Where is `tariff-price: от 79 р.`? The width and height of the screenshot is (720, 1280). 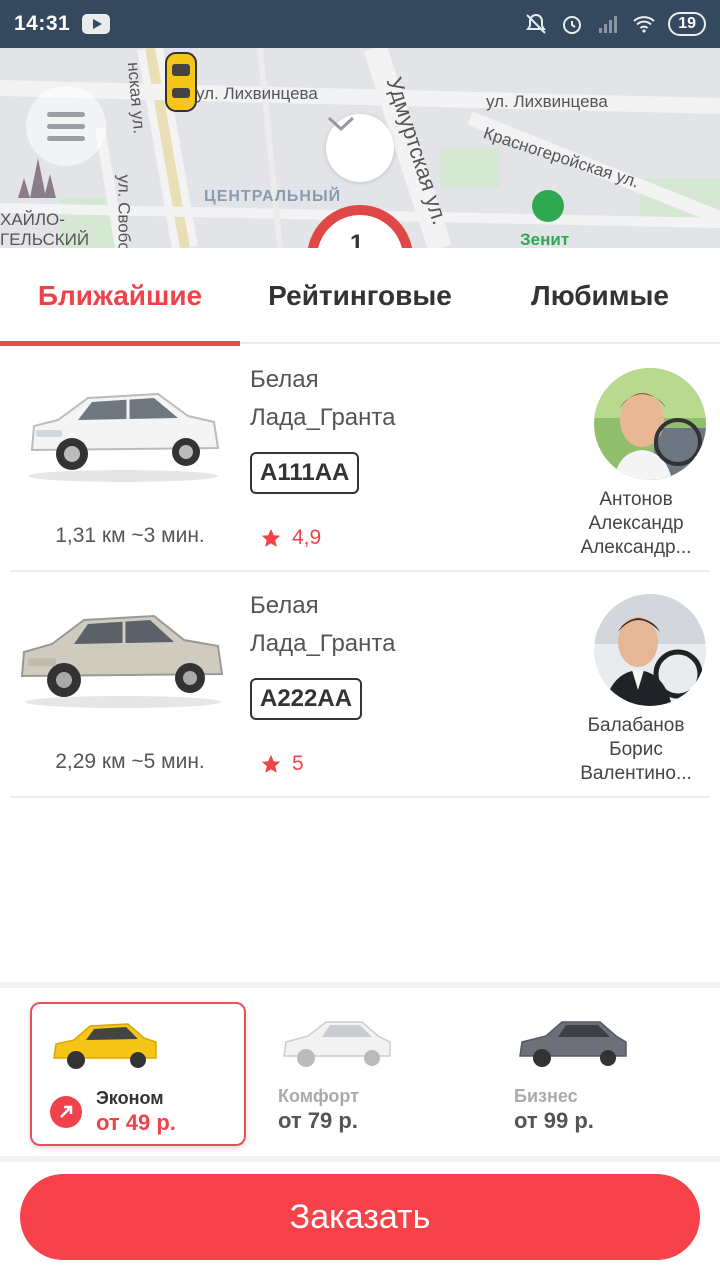 tariff-price: от 79 р. is located at coordinates (318, 1120).